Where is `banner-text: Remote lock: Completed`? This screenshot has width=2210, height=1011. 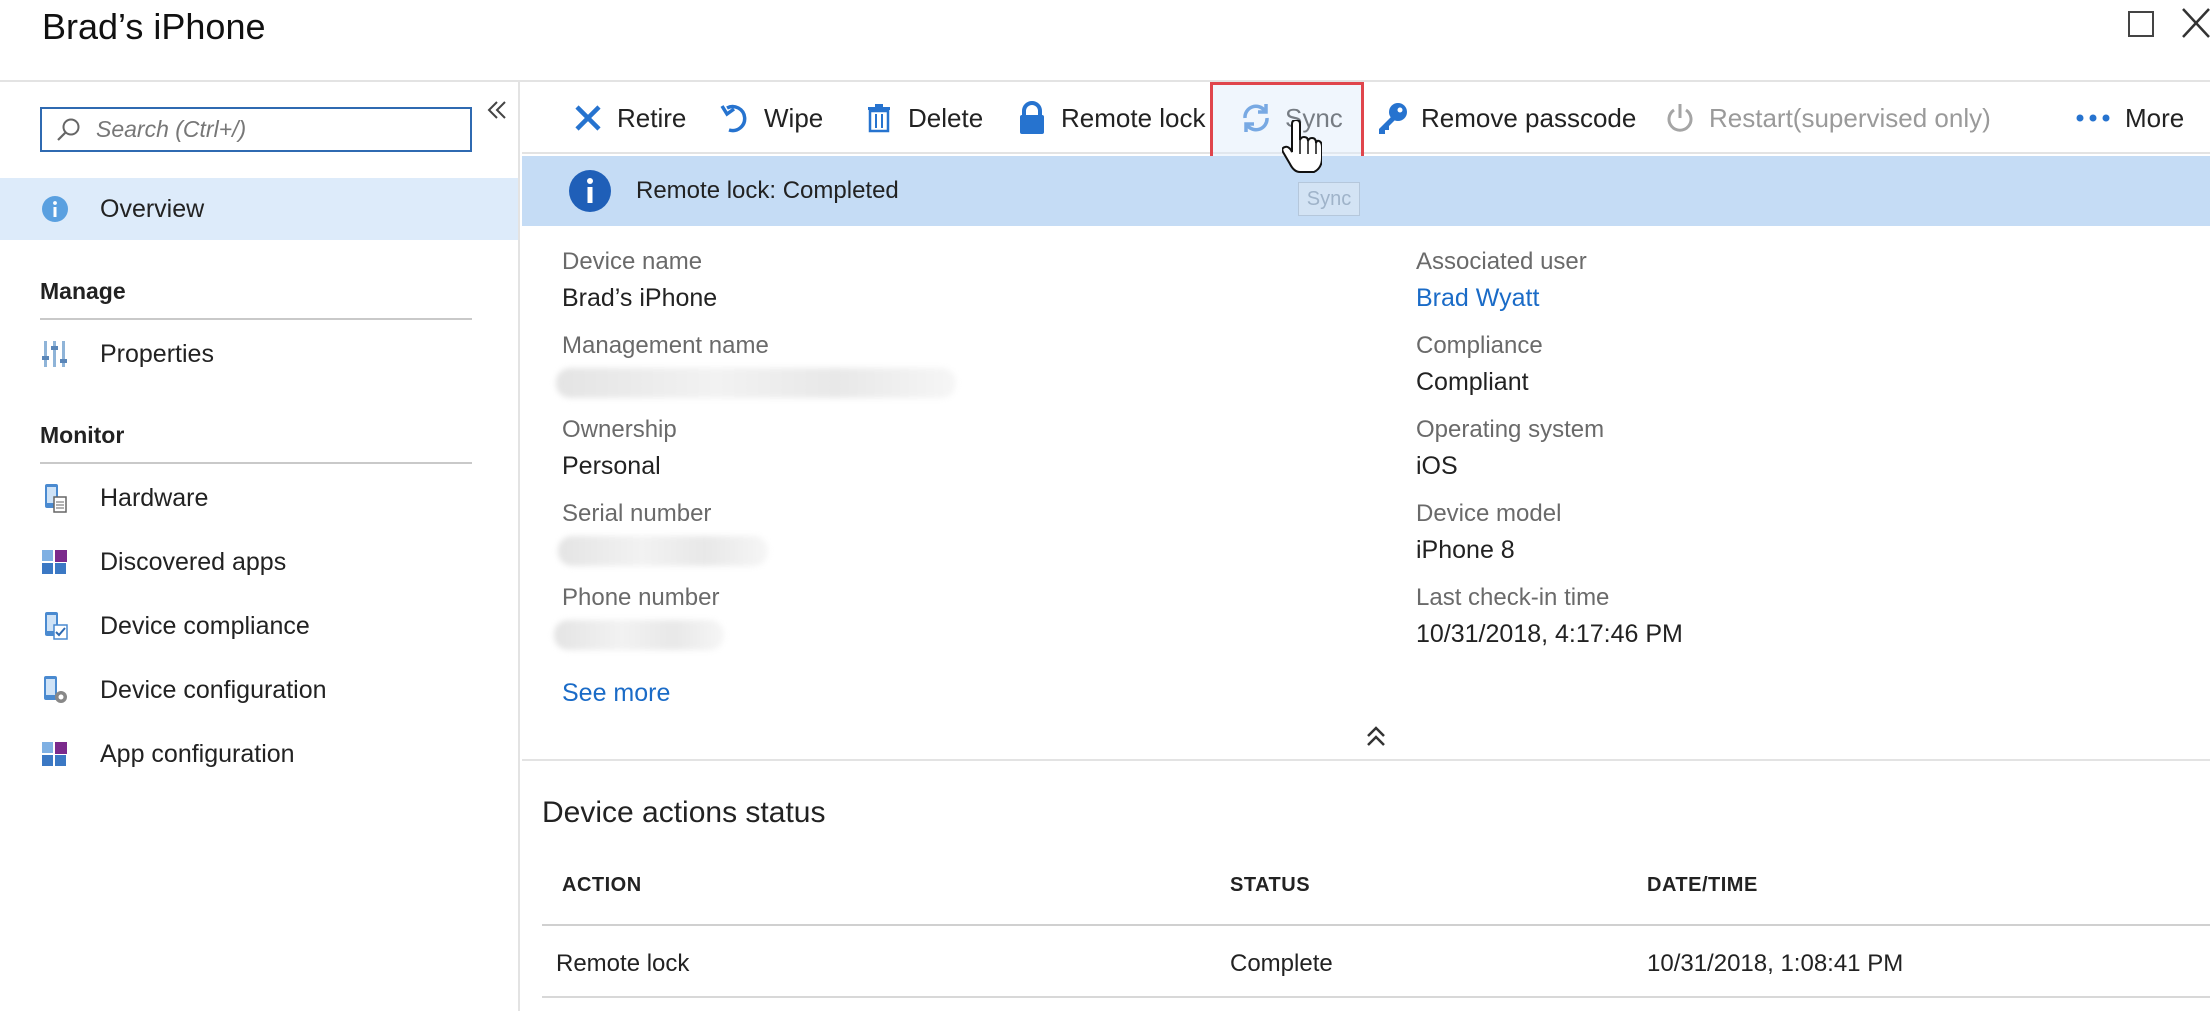
banner-text: Remote lock: Completed is located at coordinates (767, 190).